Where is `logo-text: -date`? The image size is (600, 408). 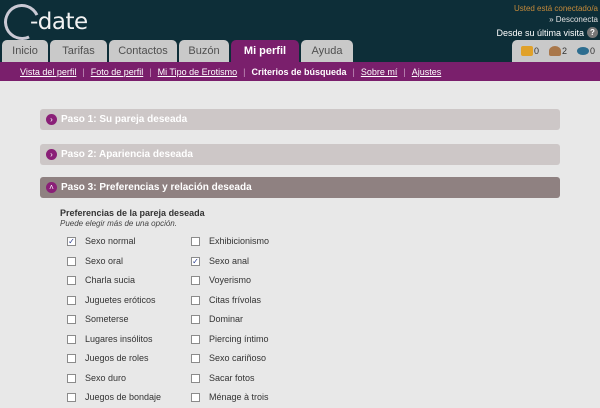
logo-text: -date is located at coordinates (59, 22).